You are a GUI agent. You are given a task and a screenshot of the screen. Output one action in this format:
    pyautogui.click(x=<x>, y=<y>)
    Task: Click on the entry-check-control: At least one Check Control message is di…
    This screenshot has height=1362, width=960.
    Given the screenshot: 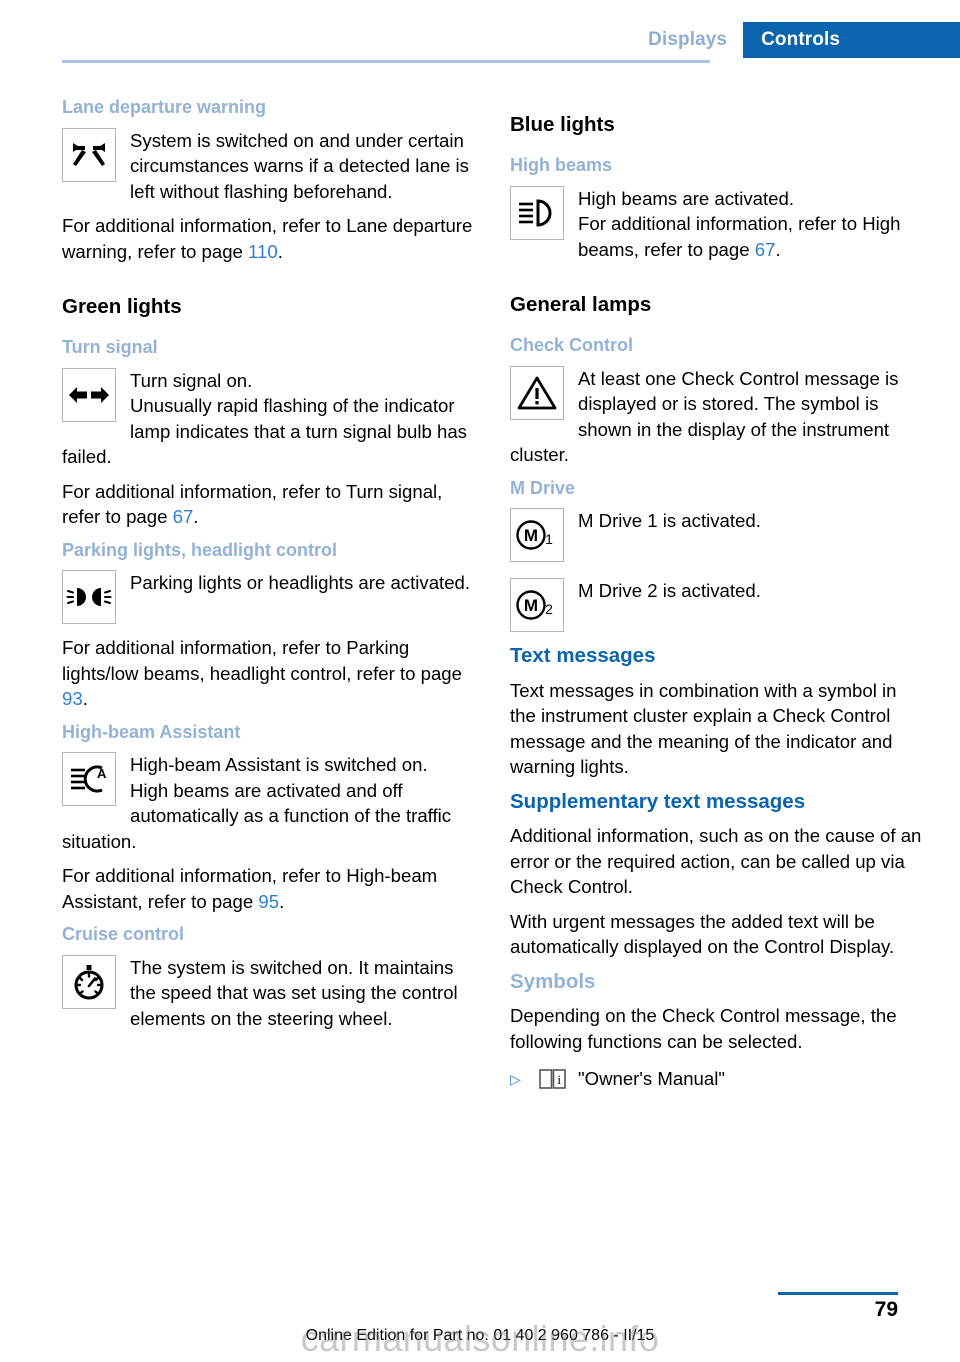 What is the action you would take?
    pyautogui.click(x=716, y=416)
    